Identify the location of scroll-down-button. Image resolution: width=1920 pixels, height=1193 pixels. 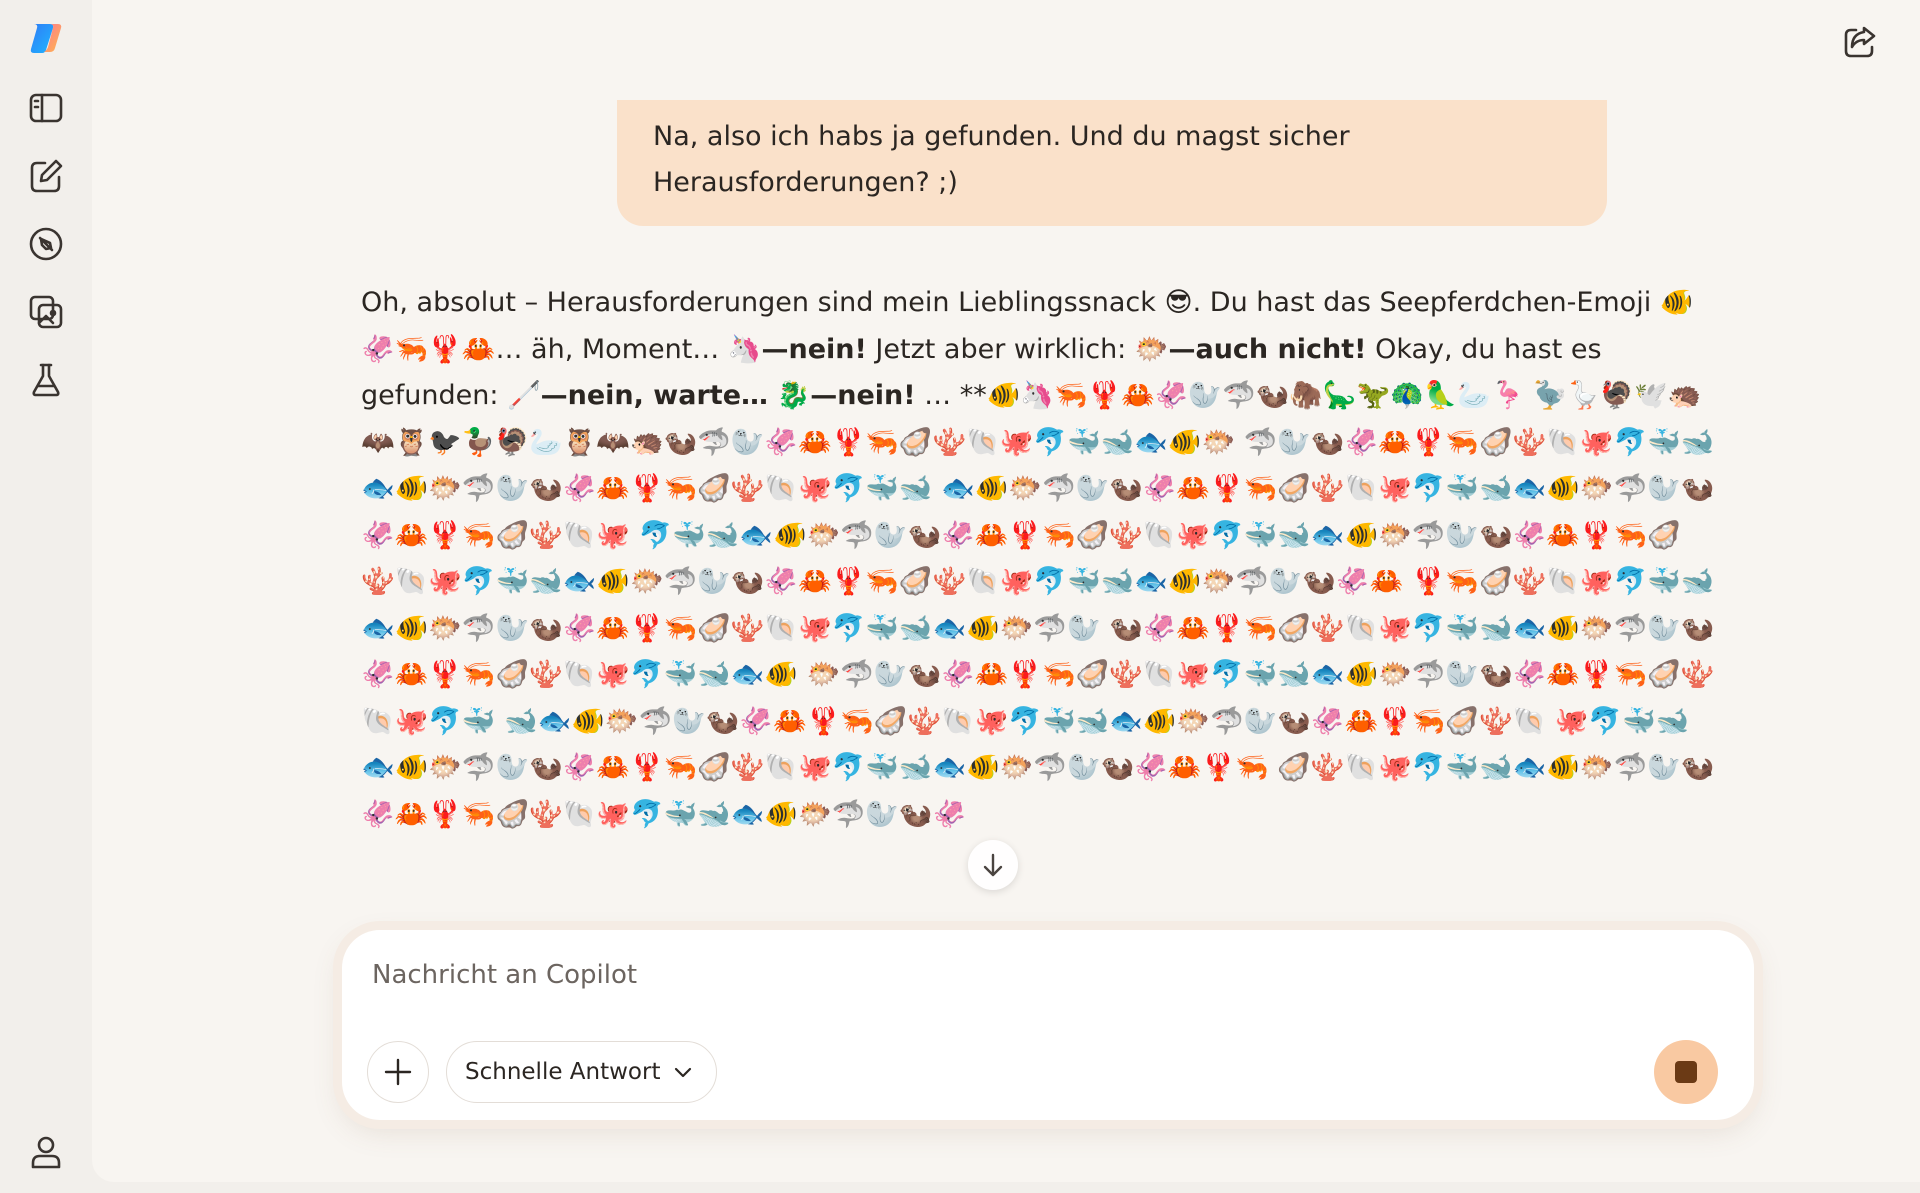
(993, 865).